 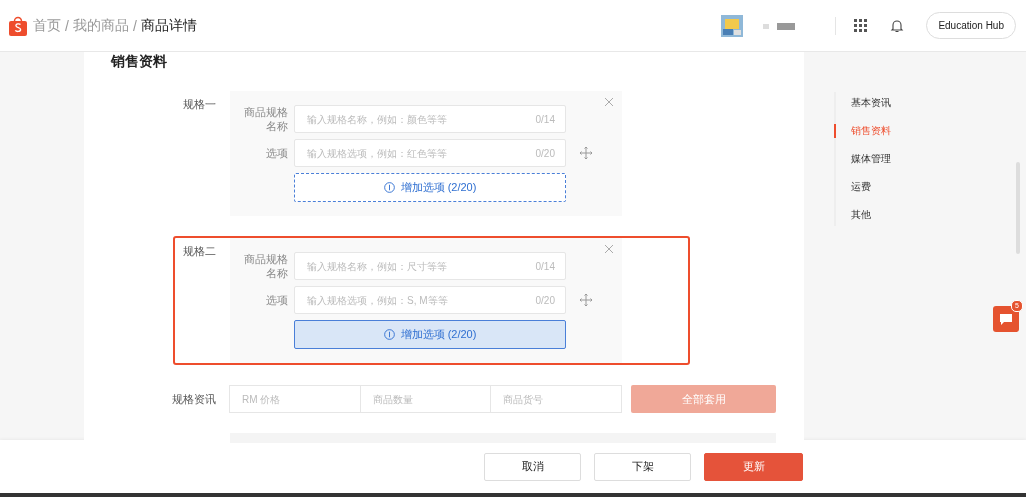 I want to click on nav-item: 运费, so click(x=930, y=187).